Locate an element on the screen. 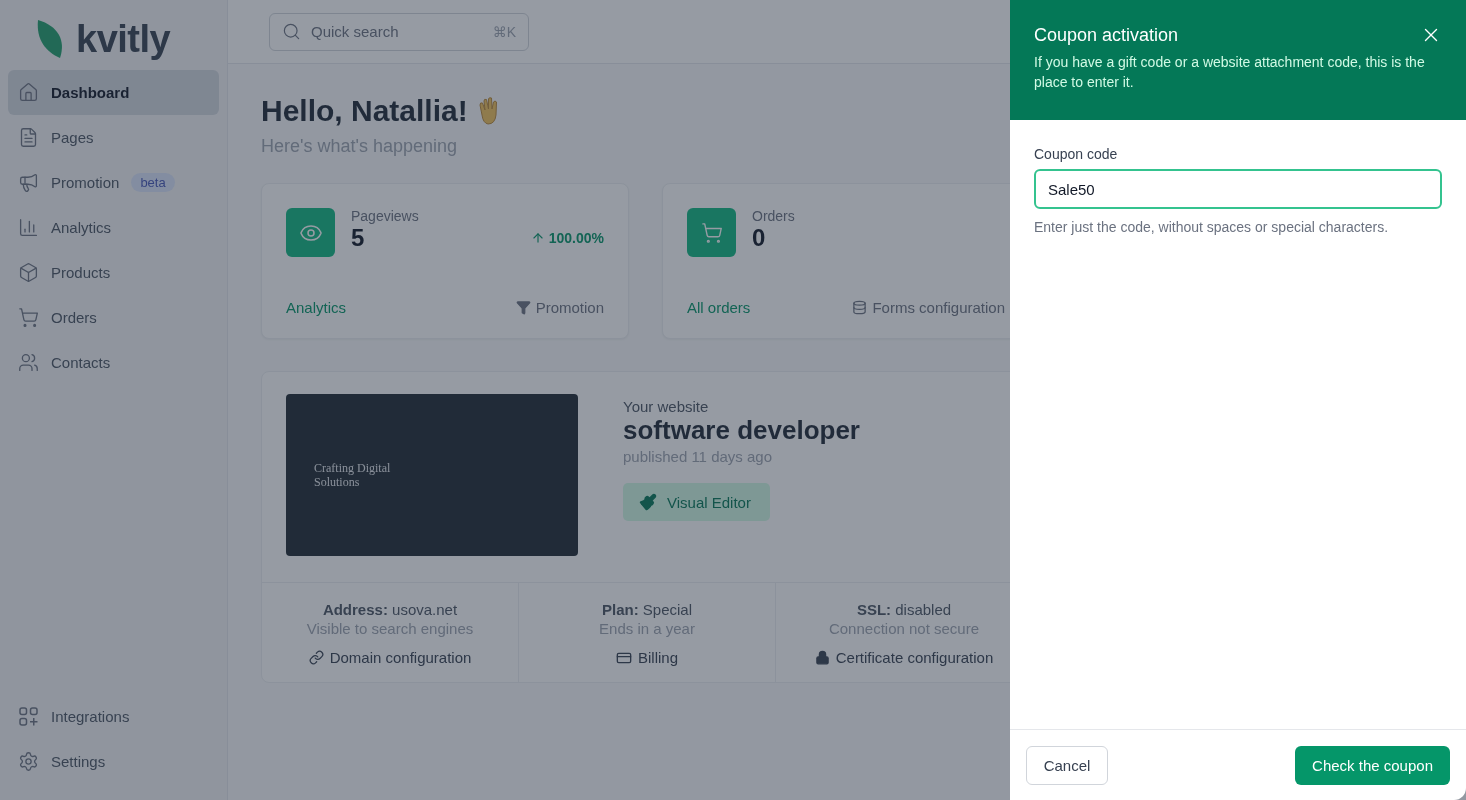 This screenshot has height=800, width=1466. greeting-title: Hello, Natallia! is located at coordinates (364, 111).